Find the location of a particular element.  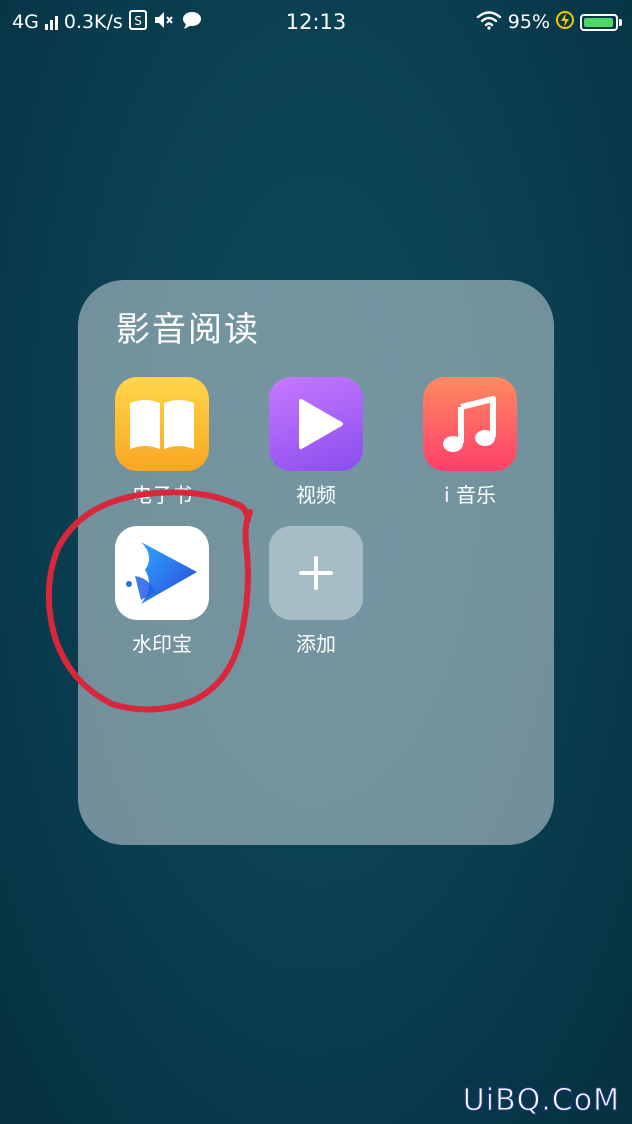

app-ebook: 电子书 is located at coordinates (162, 442).